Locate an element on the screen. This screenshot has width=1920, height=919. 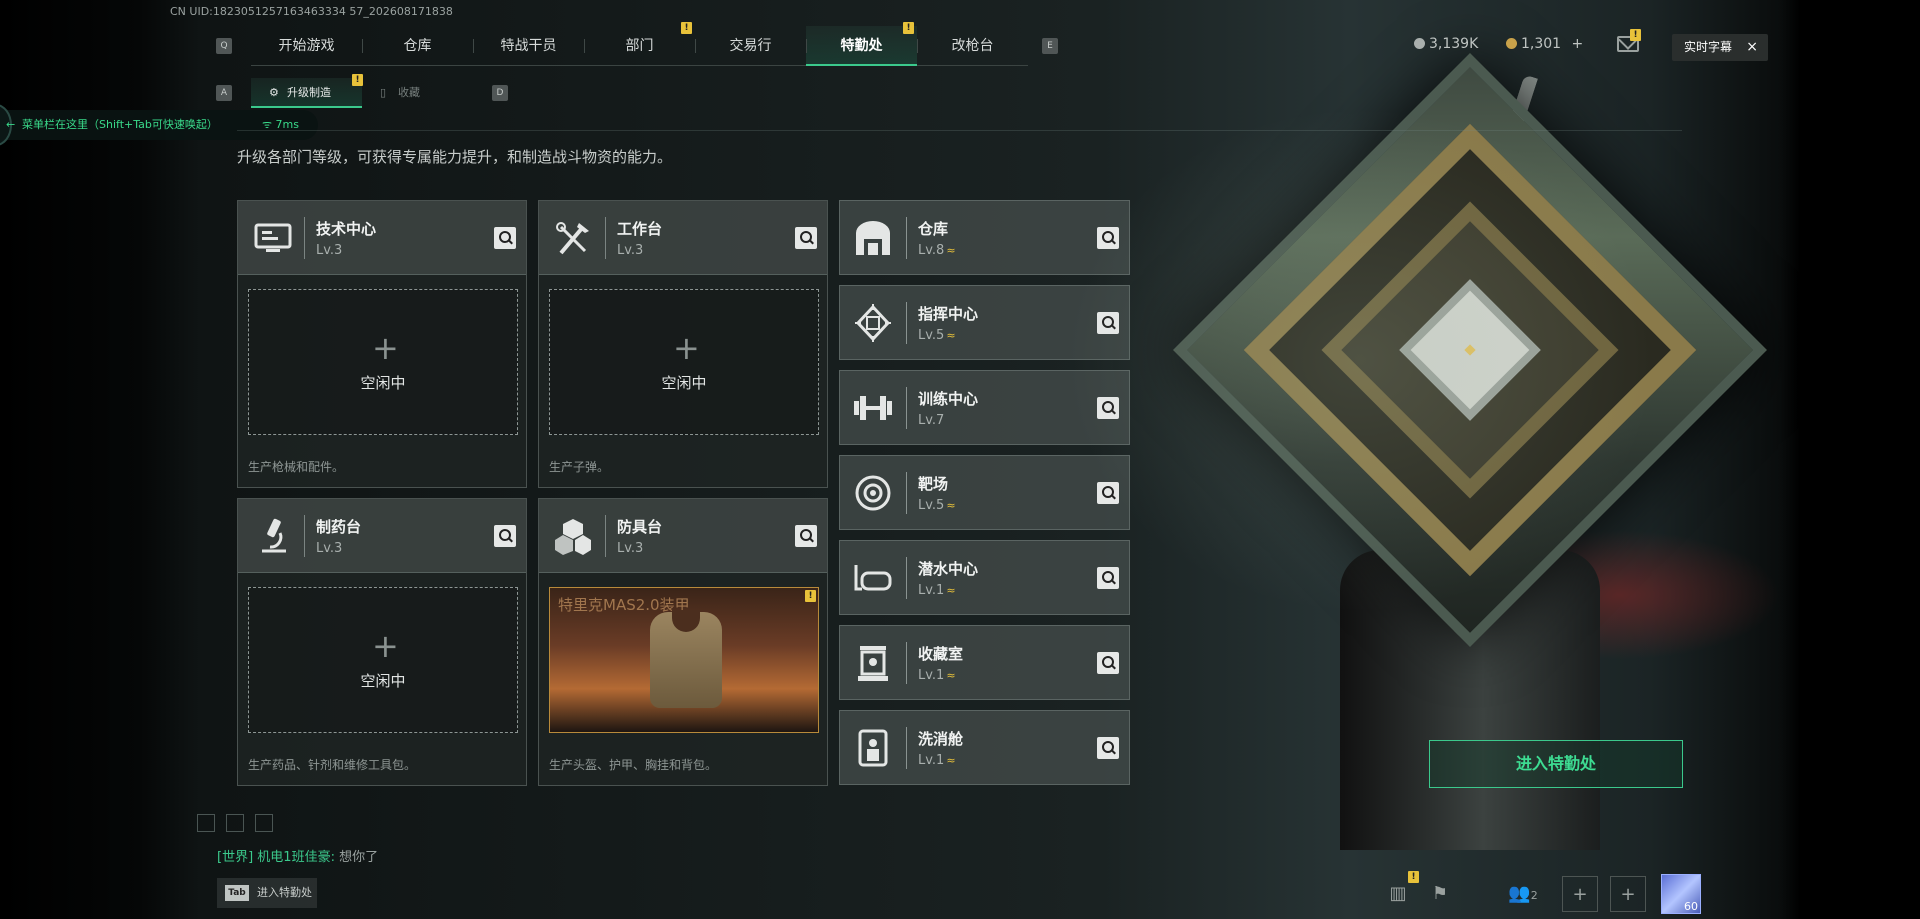
next-subtab-key: D is located at coordinates (500, 93).